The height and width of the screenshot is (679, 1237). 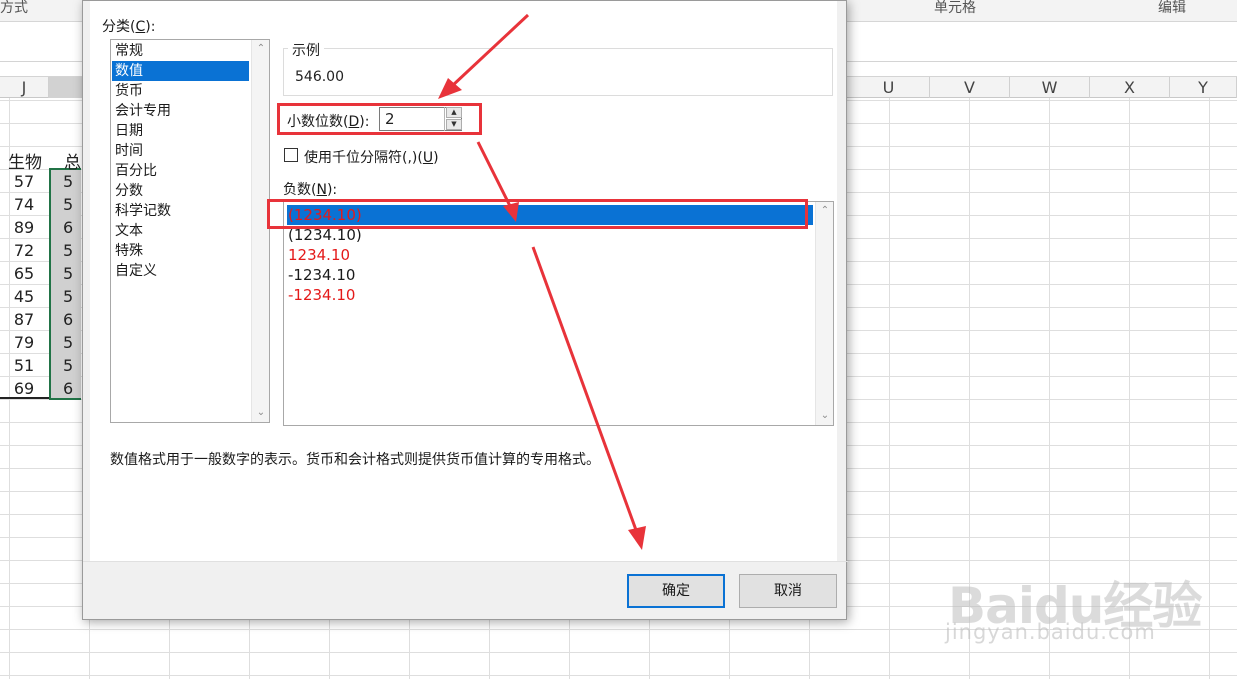 I want to click on baidu-watermark-url: jingyan.baidu.com, so click(x=1050, y=632).